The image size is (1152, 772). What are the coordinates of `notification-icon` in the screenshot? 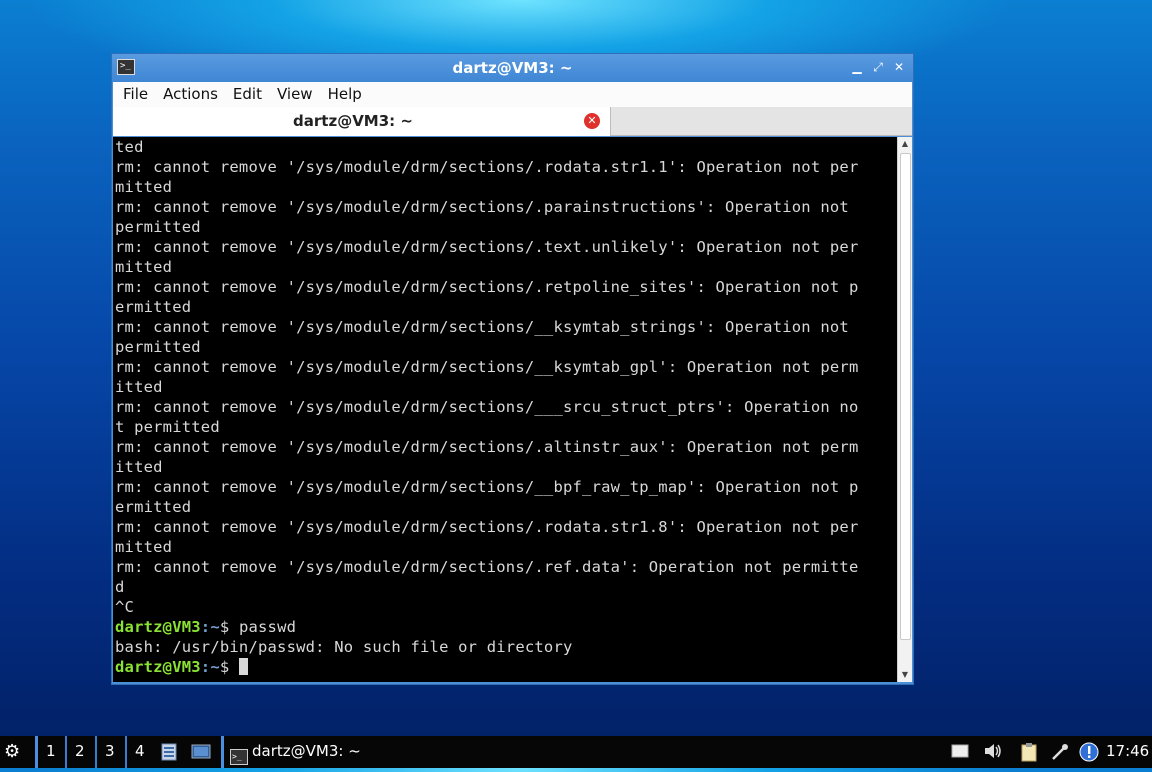 It's located at (960, 752).